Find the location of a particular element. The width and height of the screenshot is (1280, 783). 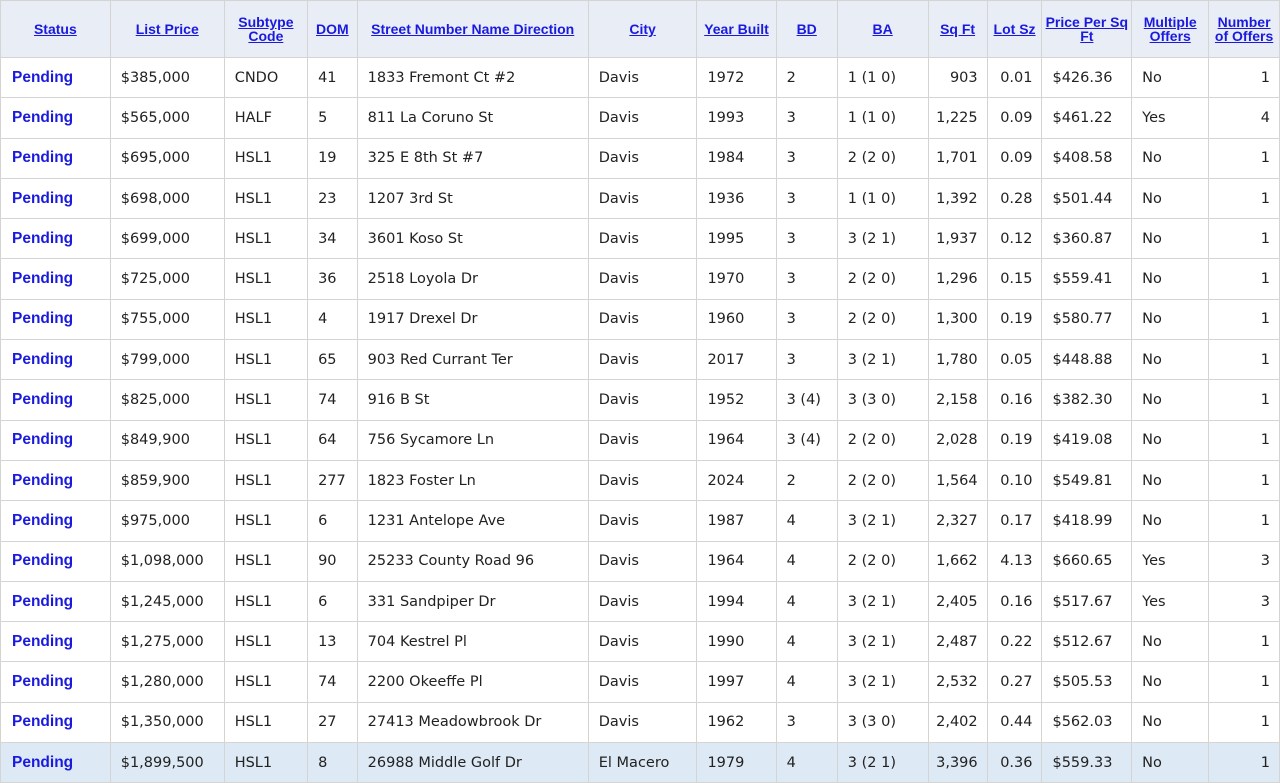

column-header-dom: DOM is located at coordinates (332, 29).